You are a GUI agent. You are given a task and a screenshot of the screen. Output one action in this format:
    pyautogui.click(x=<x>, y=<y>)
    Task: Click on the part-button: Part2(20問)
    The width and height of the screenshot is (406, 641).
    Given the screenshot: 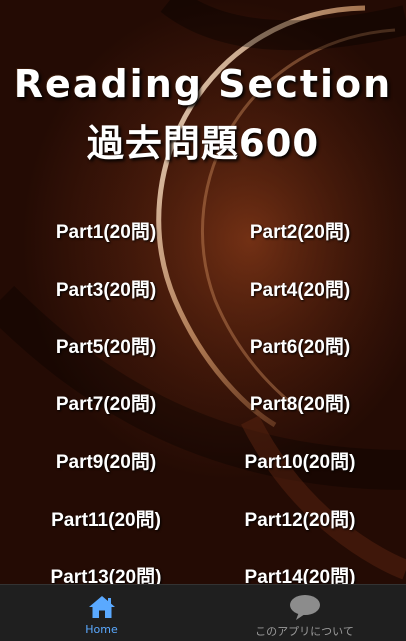 What is the action you would take?
    pyautogui.click(x=300, y=230)
    